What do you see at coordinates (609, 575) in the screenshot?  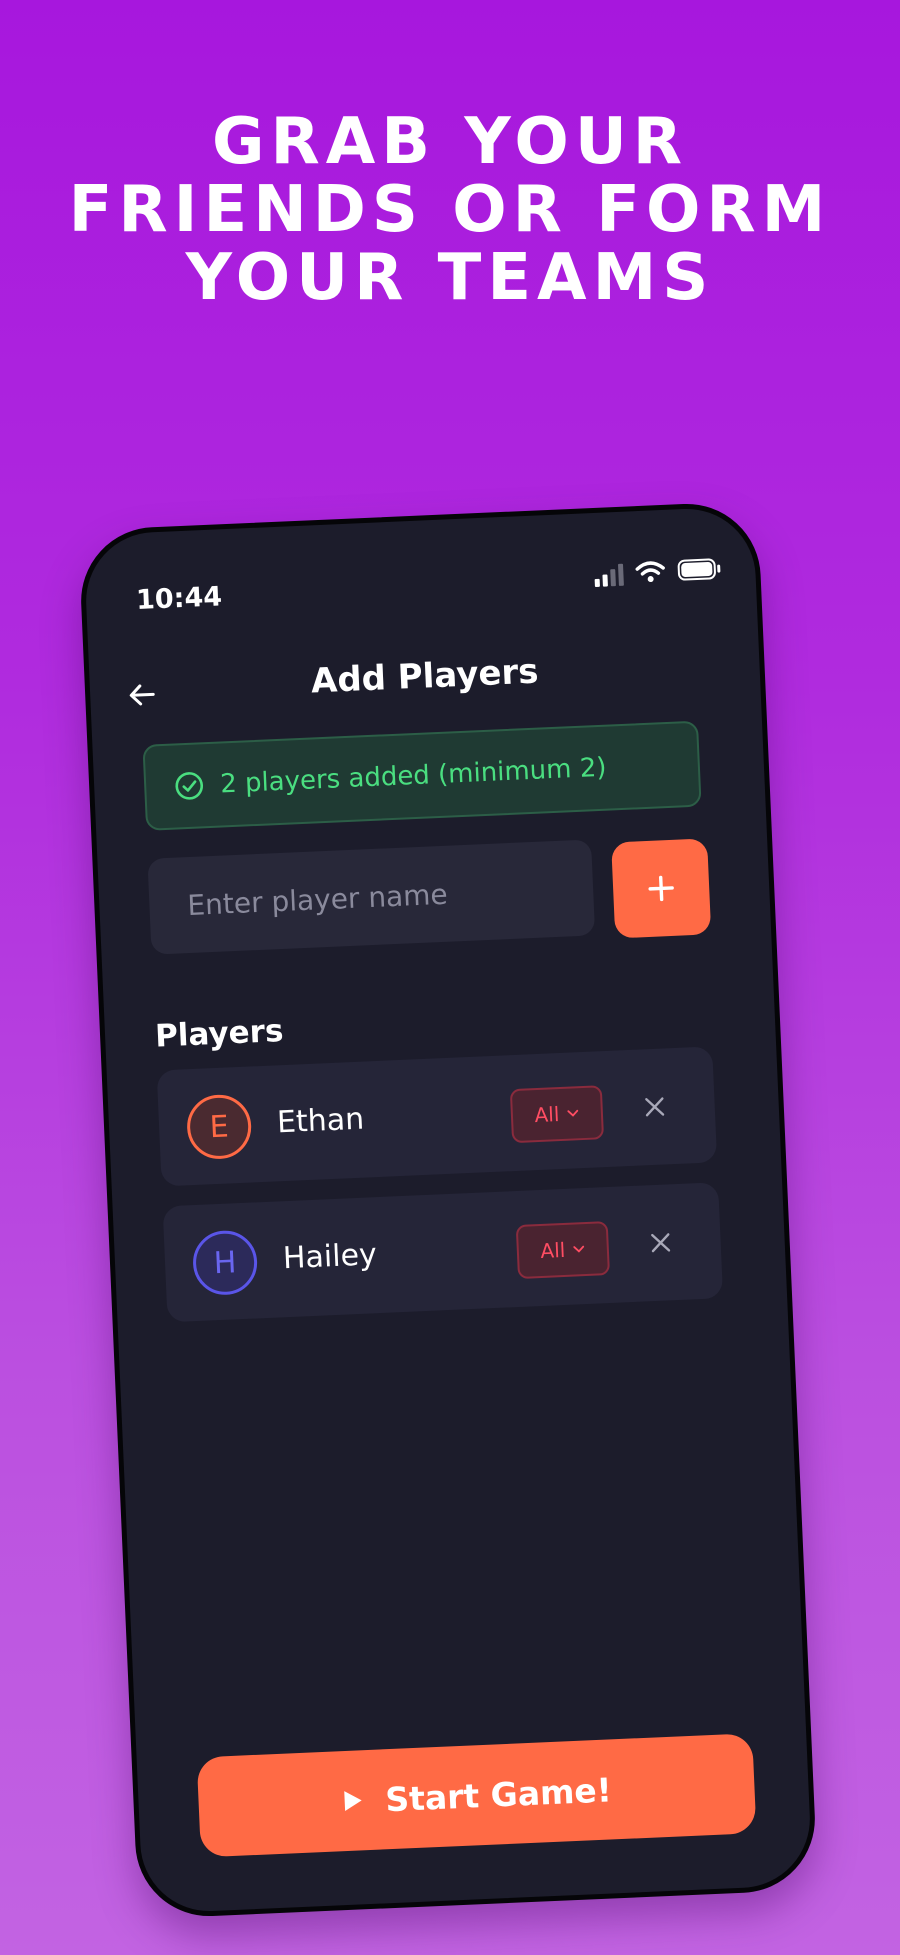 I see `cellular-signal-icon` at bounding box center [609, 575].